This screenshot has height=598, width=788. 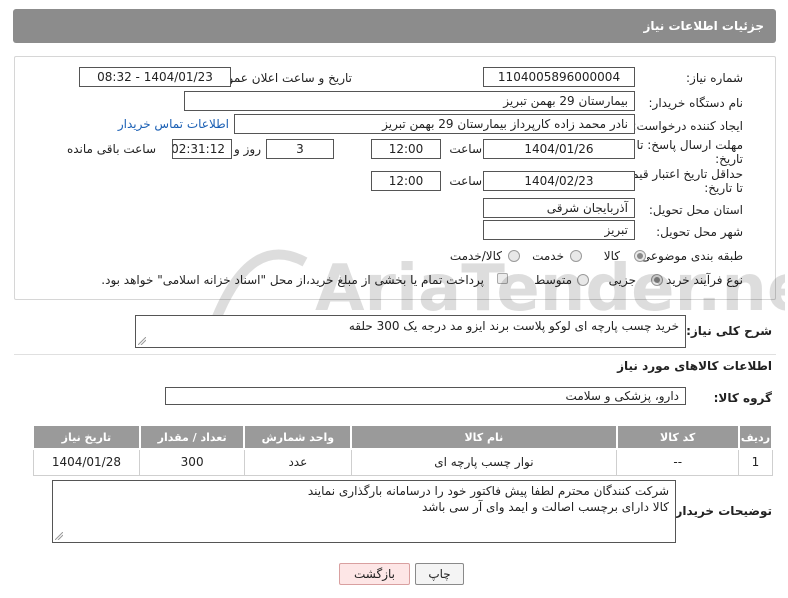 I want to click on process-option-medium: متوسط, so click(x=553, y=280).